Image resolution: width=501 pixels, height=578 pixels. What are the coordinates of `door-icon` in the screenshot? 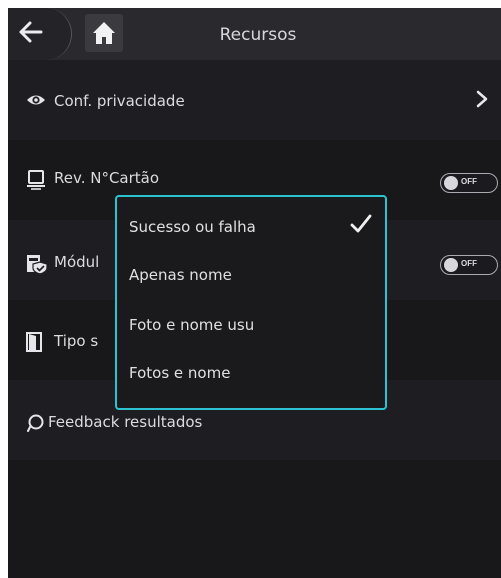 It's located at (34, 342).